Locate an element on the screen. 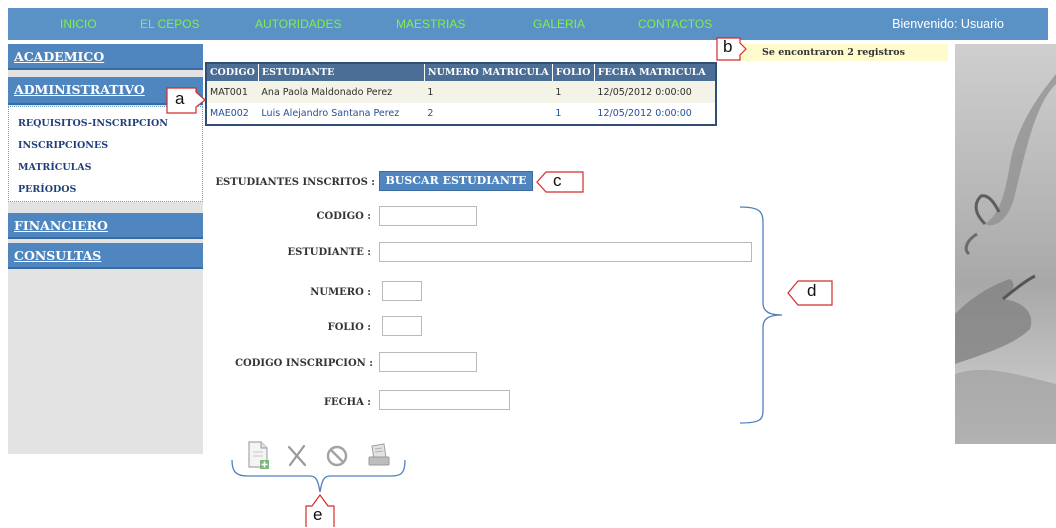 Image resolution: width=1056 pixels, height=528 pixels. callout-e-label: e is located at coordinates (318, 514).